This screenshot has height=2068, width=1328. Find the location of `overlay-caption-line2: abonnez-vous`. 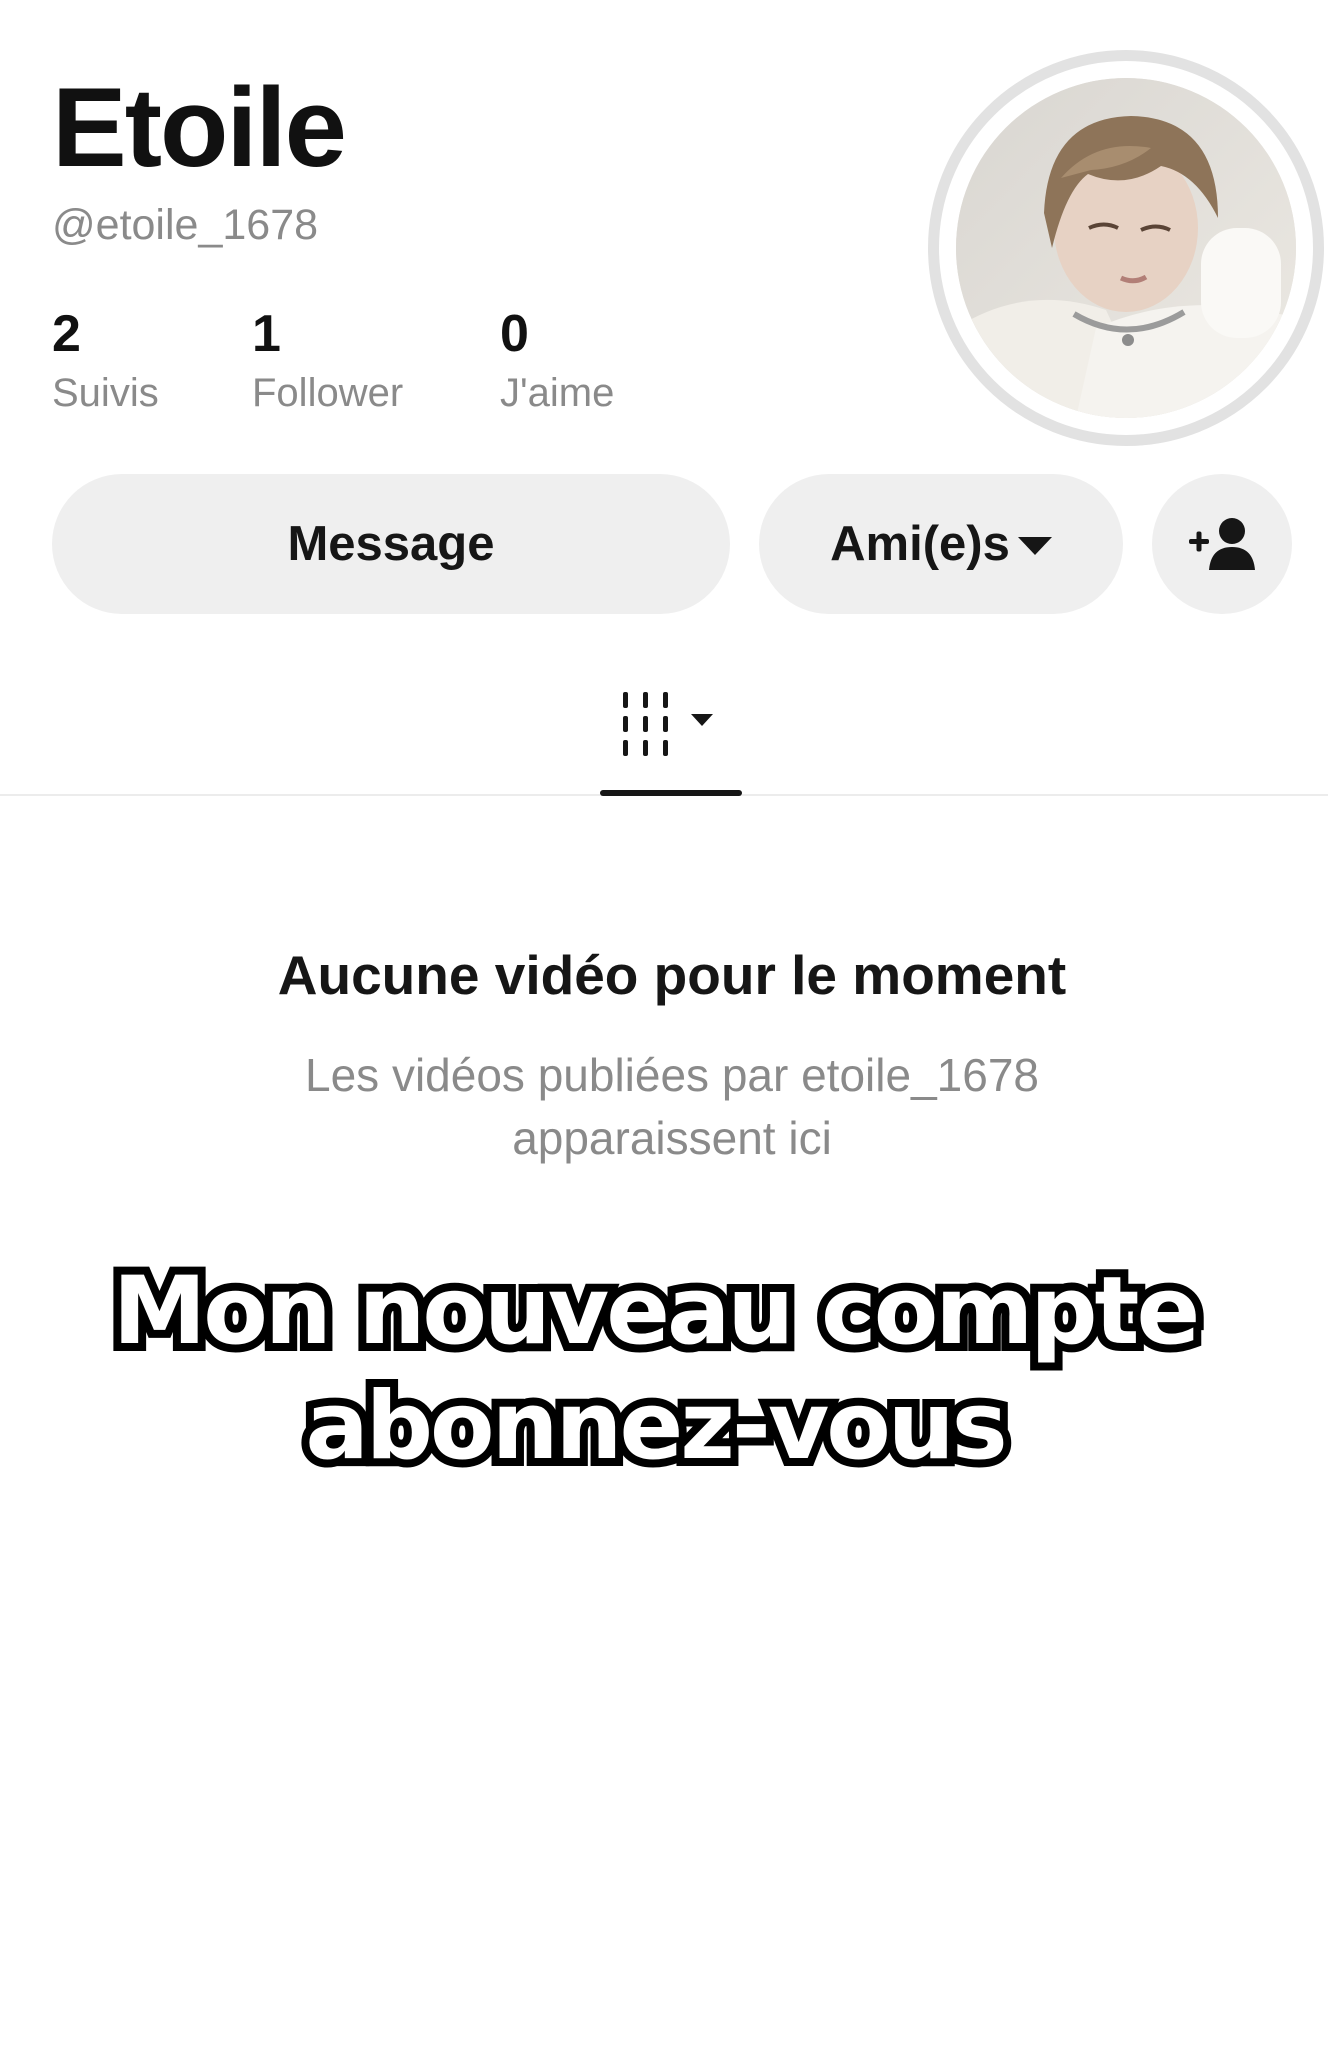

overlay-caption-line2: abonnez-vous is located at coordinates (656, 1426).